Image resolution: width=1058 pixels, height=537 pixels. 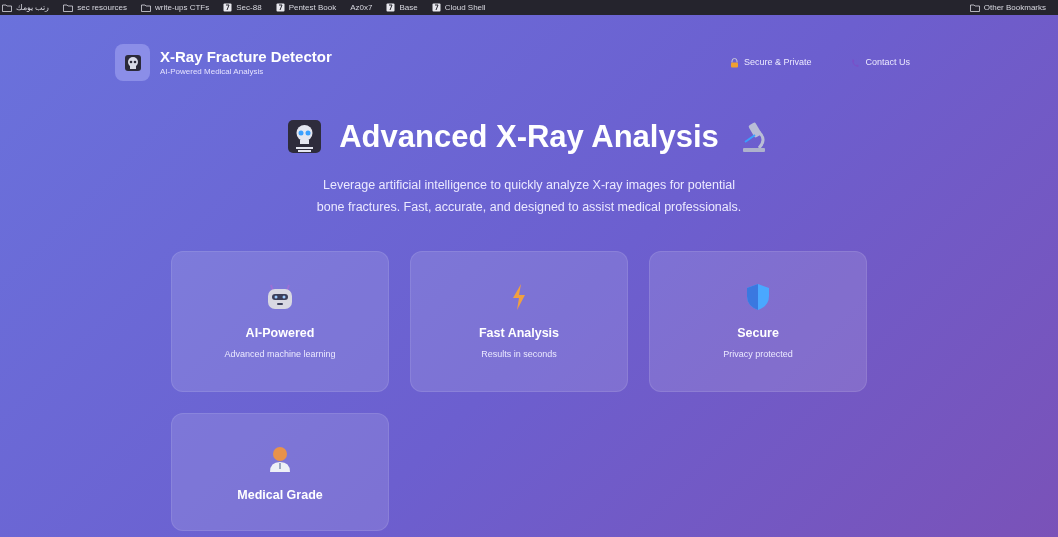 What do you see at coordinates (95, 7) in the screenshot?
I see `bookmark-link: sec resources` at bounding box center [95, 7].